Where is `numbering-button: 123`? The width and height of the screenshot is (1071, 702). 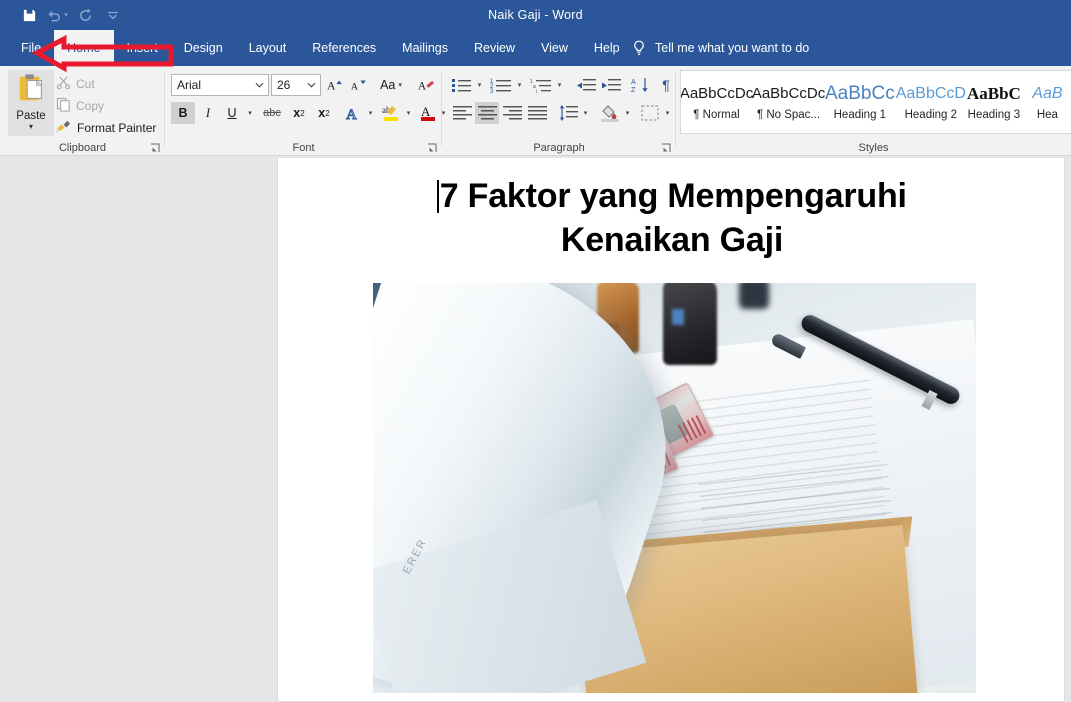 numbering-button: 123 is located at coordinates (501, 85).